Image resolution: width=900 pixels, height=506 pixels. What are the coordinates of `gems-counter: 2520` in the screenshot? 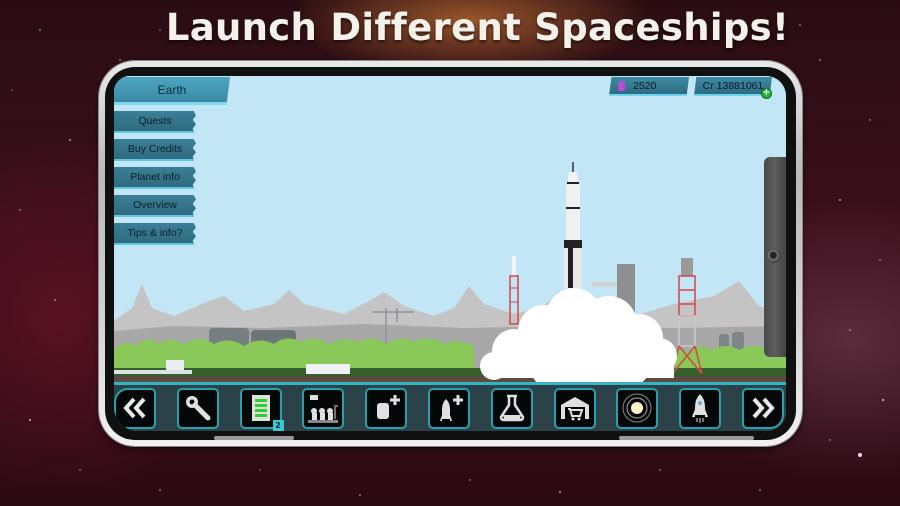 It's located at (649, 86).